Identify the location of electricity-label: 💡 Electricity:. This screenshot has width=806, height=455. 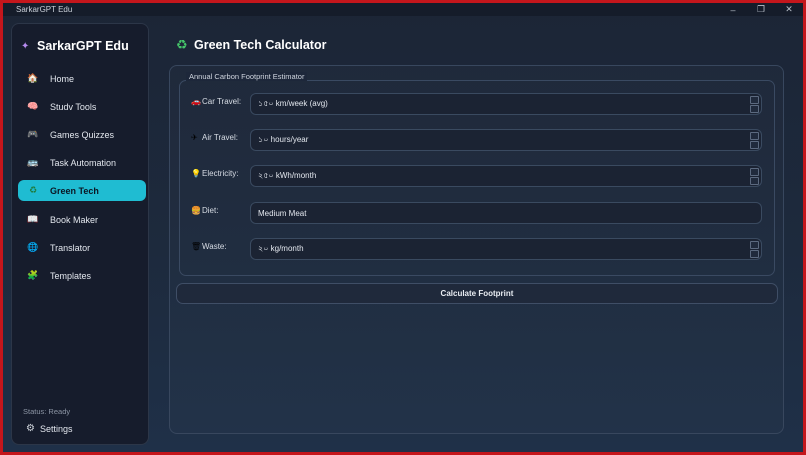
(214, 173).